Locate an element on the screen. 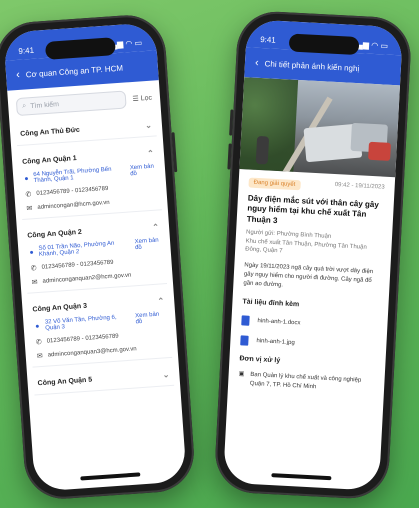 The width and height of the screenshot is (419, 508). card-title: Công An Quận 3 is located at coordinates (60, 308).